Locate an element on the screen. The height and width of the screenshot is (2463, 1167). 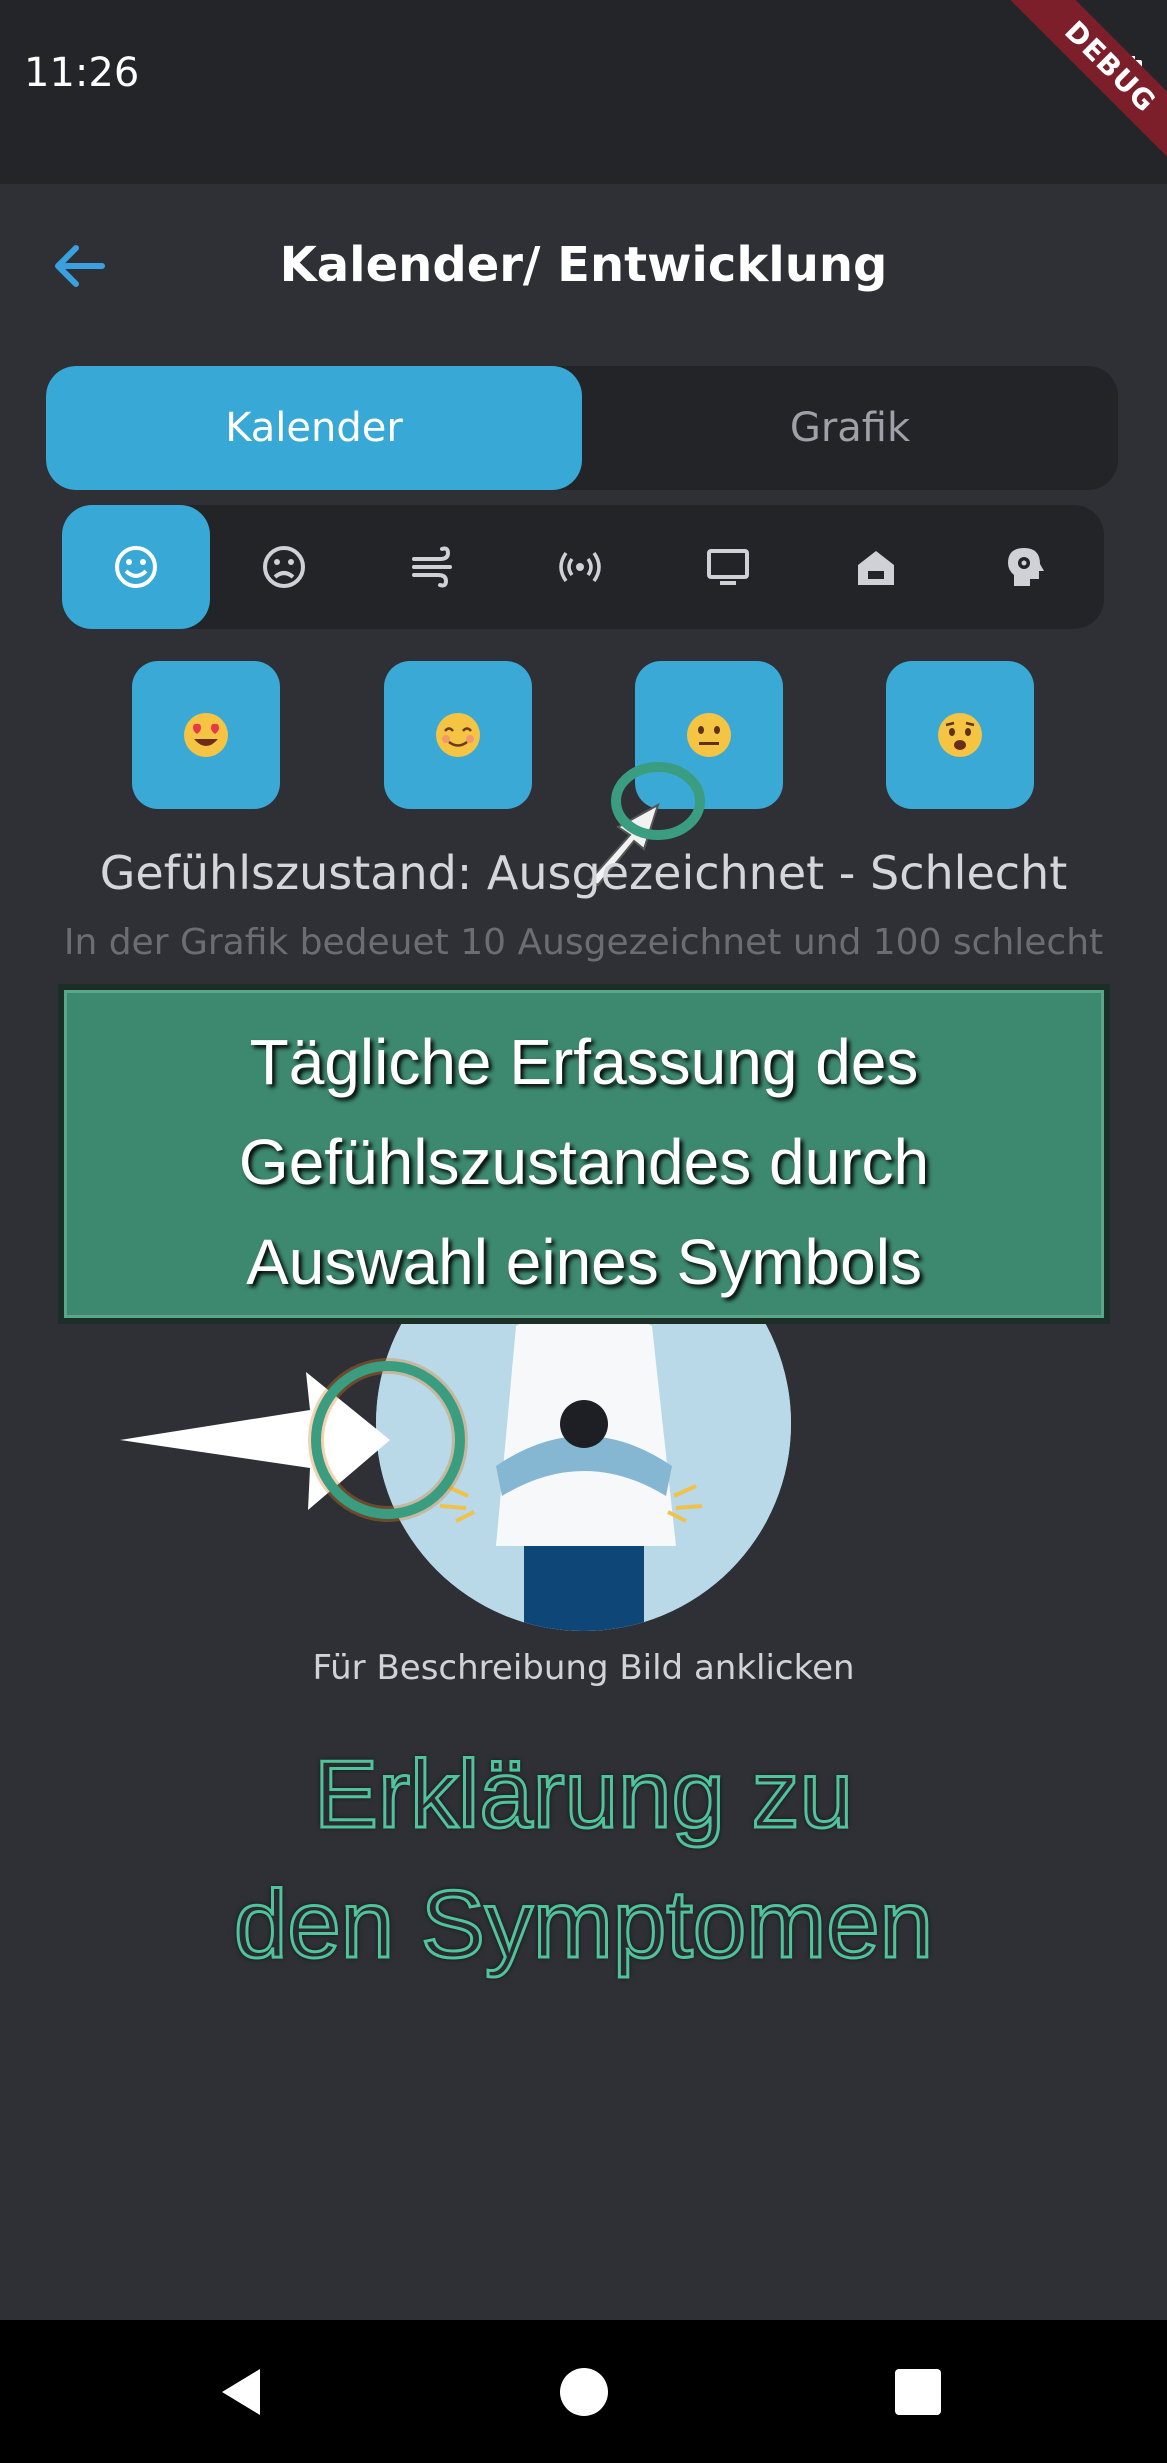
overlay-note-line: Auswahl eines Symbols is located at coordinates (584, 1262).